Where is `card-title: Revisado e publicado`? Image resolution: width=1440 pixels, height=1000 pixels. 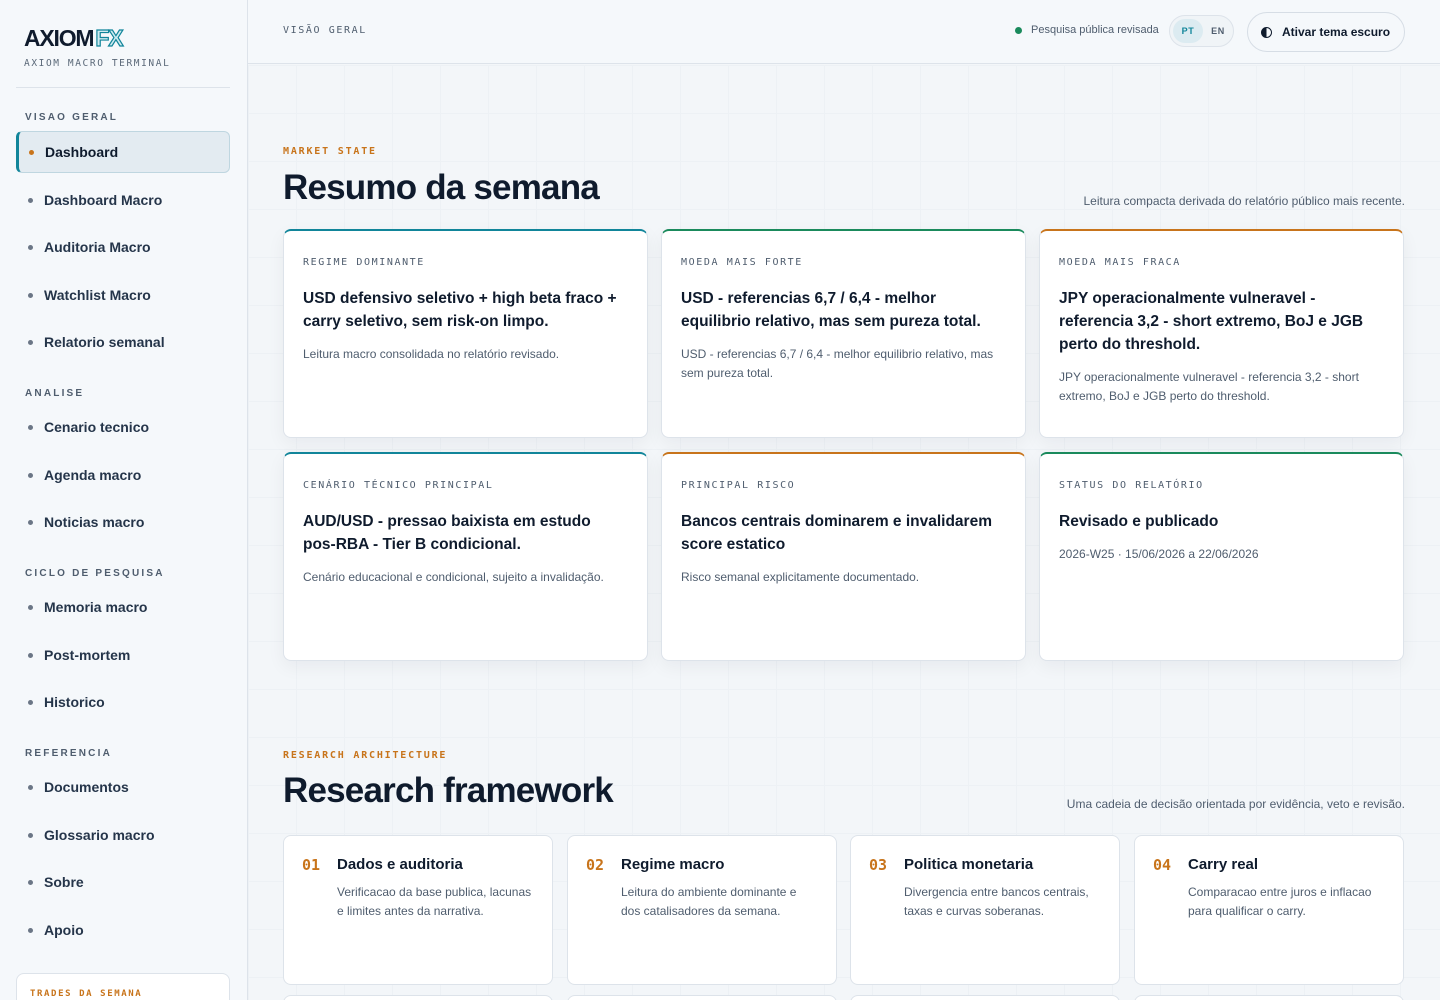 card-title: Revisado e publicado is located at coordinates (1139, 521).